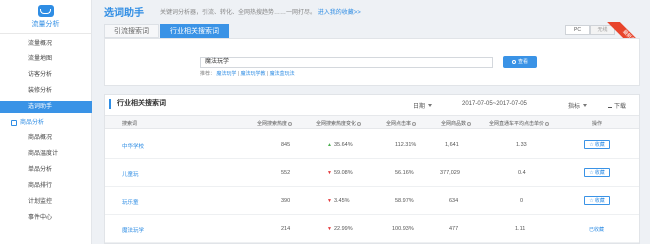  I want to click on page-subtitle-text: 关键词分析器，引流、转化、全网热搜趋势……一网打尽。, so click(238, 13).